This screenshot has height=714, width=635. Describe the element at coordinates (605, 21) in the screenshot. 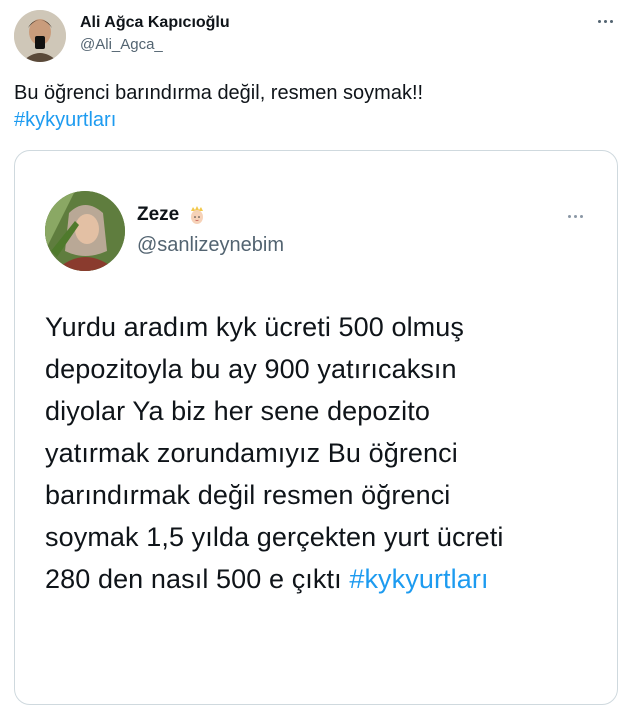

I see `more-options-icon` at that location.